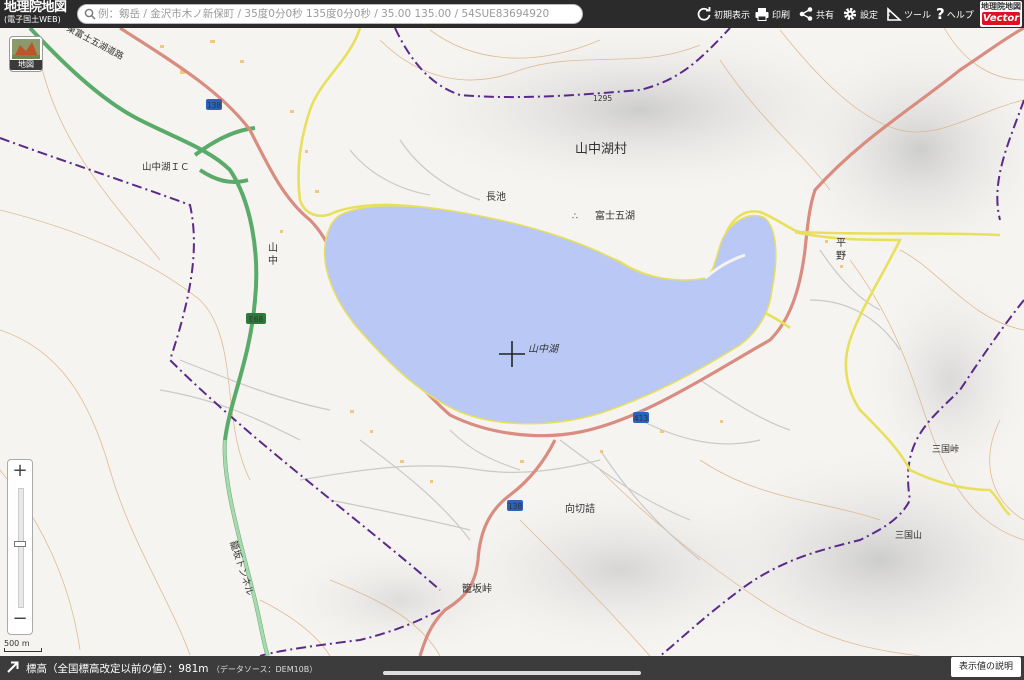 The height and width of the screenshot is (680, 1024). I want to click on label-fuji-five-lakes: 富士五湖, so click(615, 215).